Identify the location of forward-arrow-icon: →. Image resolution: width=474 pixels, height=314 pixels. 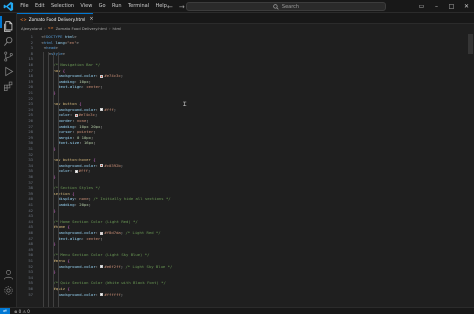
(182, 7).